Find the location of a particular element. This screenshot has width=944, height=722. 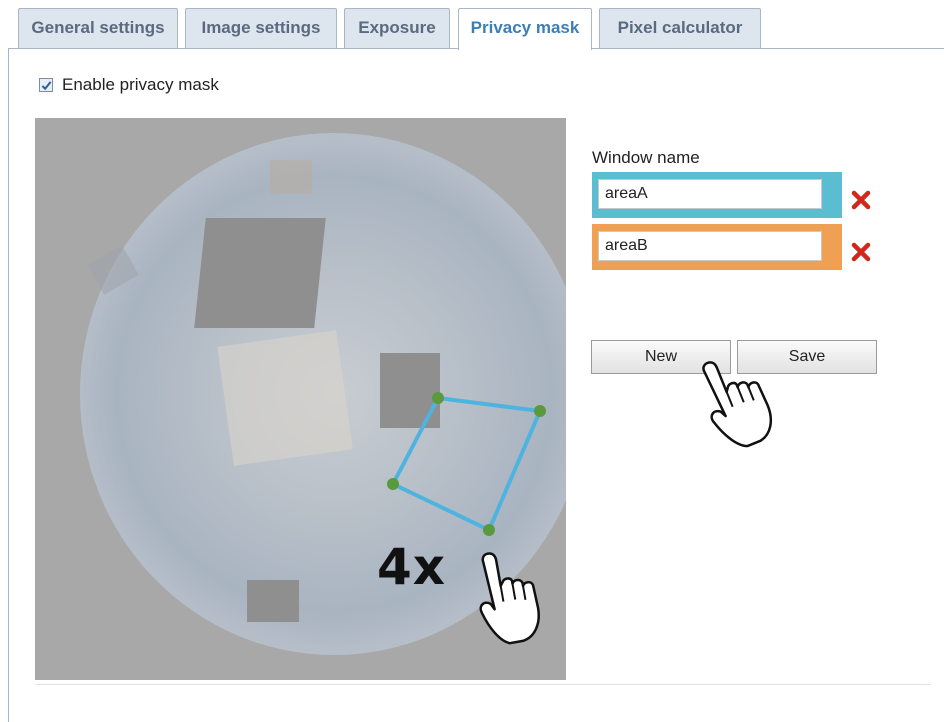

click-count-label: 4x is located at coordinates (412, 567).